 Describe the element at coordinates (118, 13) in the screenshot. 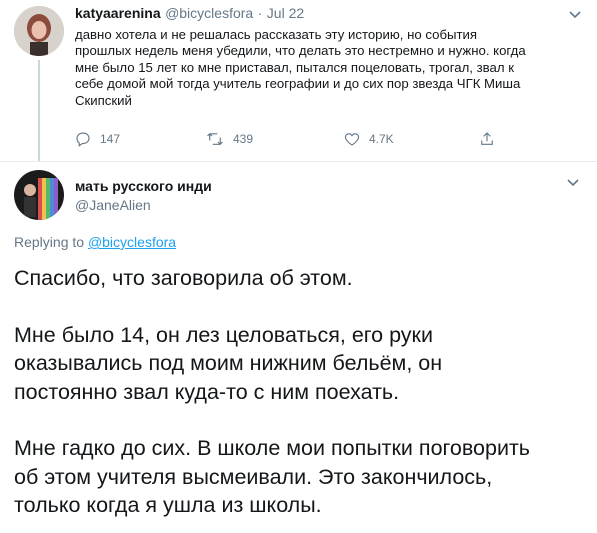

I see `author-name: katyaarenina` at that location.